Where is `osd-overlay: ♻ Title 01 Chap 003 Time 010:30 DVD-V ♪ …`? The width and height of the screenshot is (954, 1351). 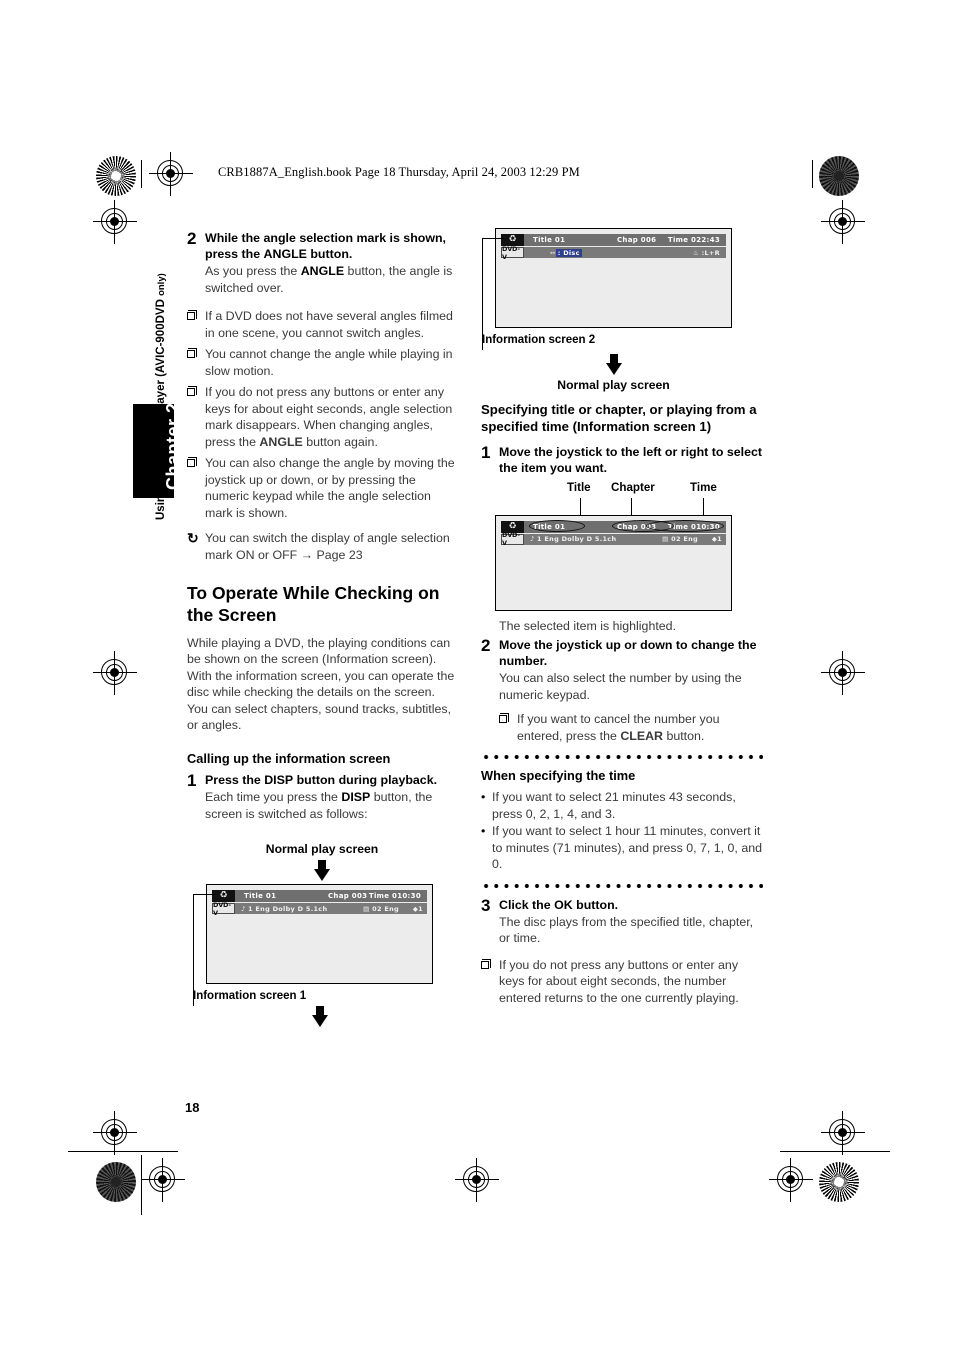
osd-overlay: ♻ Title 01 Chap 003 Time 010:30 DVD-V ♪ … is located at coordinates (319, 903).